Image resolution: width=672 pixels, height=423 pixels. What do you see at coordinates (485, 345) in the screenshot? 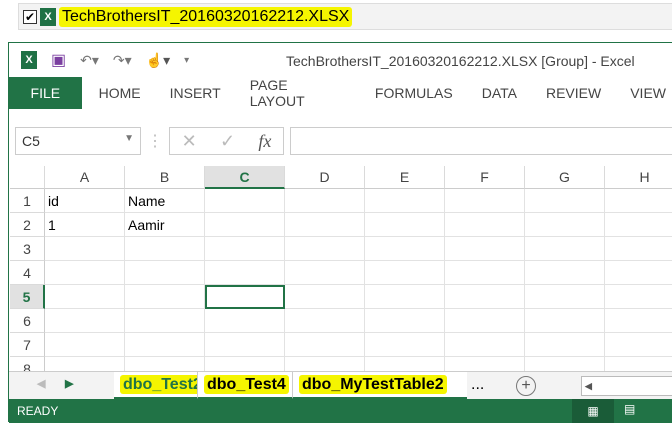
I see `cell-f7` at bounding box center [485, 345].